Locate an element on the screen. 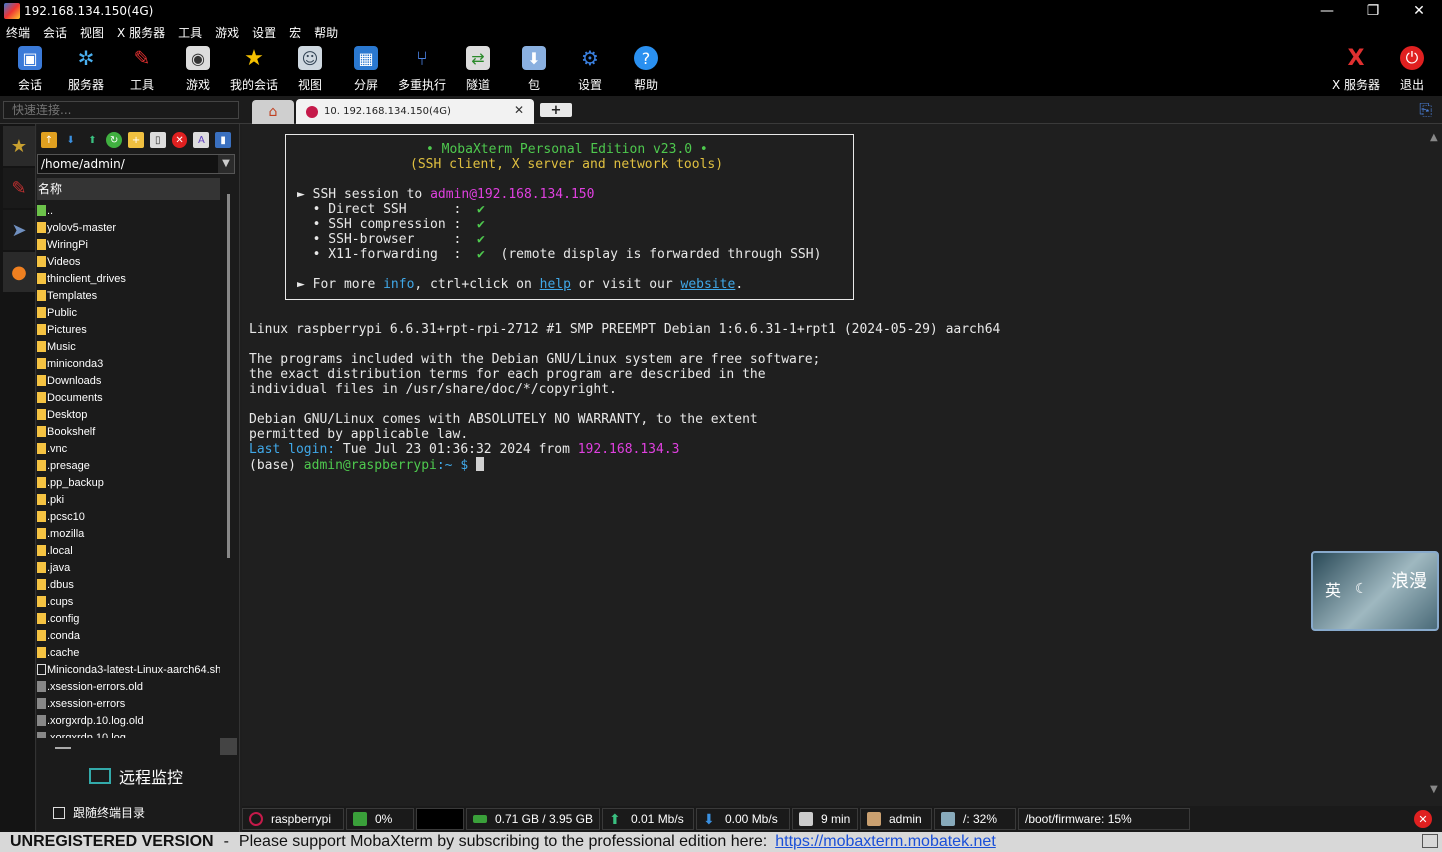 The image size is (1442, 852). close-session-icon: ✕ is located at coordinates (1423, 819).